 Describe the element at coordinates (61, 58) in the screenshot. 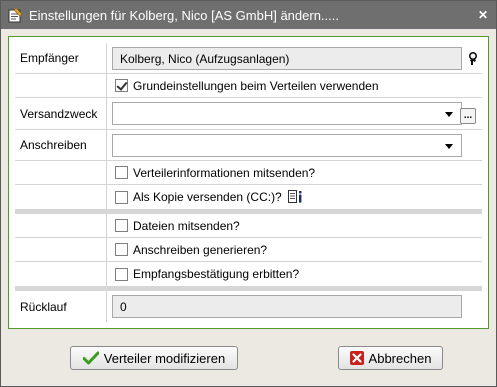

I see `empfaenger-label: Empfänger` at that location.